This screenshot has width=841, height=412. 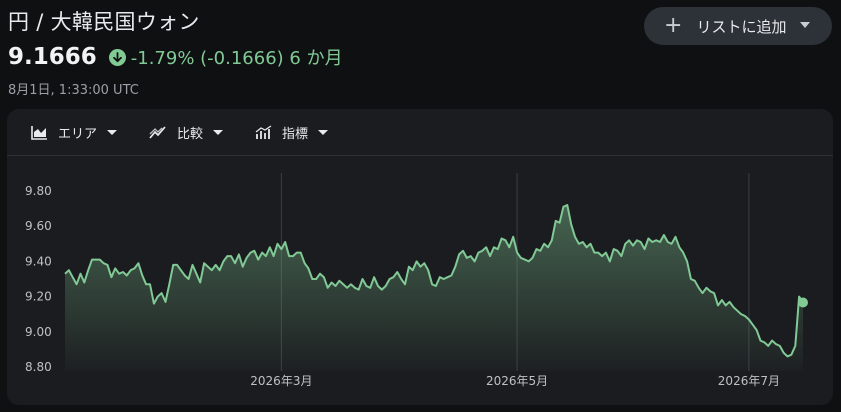 I want to click on y-tick-label: 9.20, so click(x=38, y=297).